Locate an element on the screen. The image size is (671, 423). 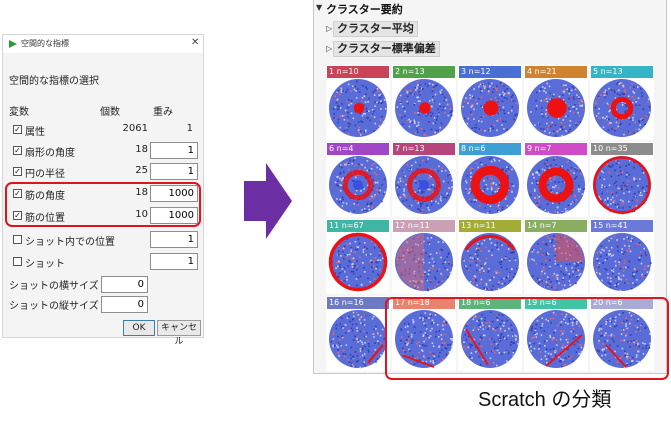
dialog-heading: 空間的な指標の選択 is located at coordinates (54, 81).